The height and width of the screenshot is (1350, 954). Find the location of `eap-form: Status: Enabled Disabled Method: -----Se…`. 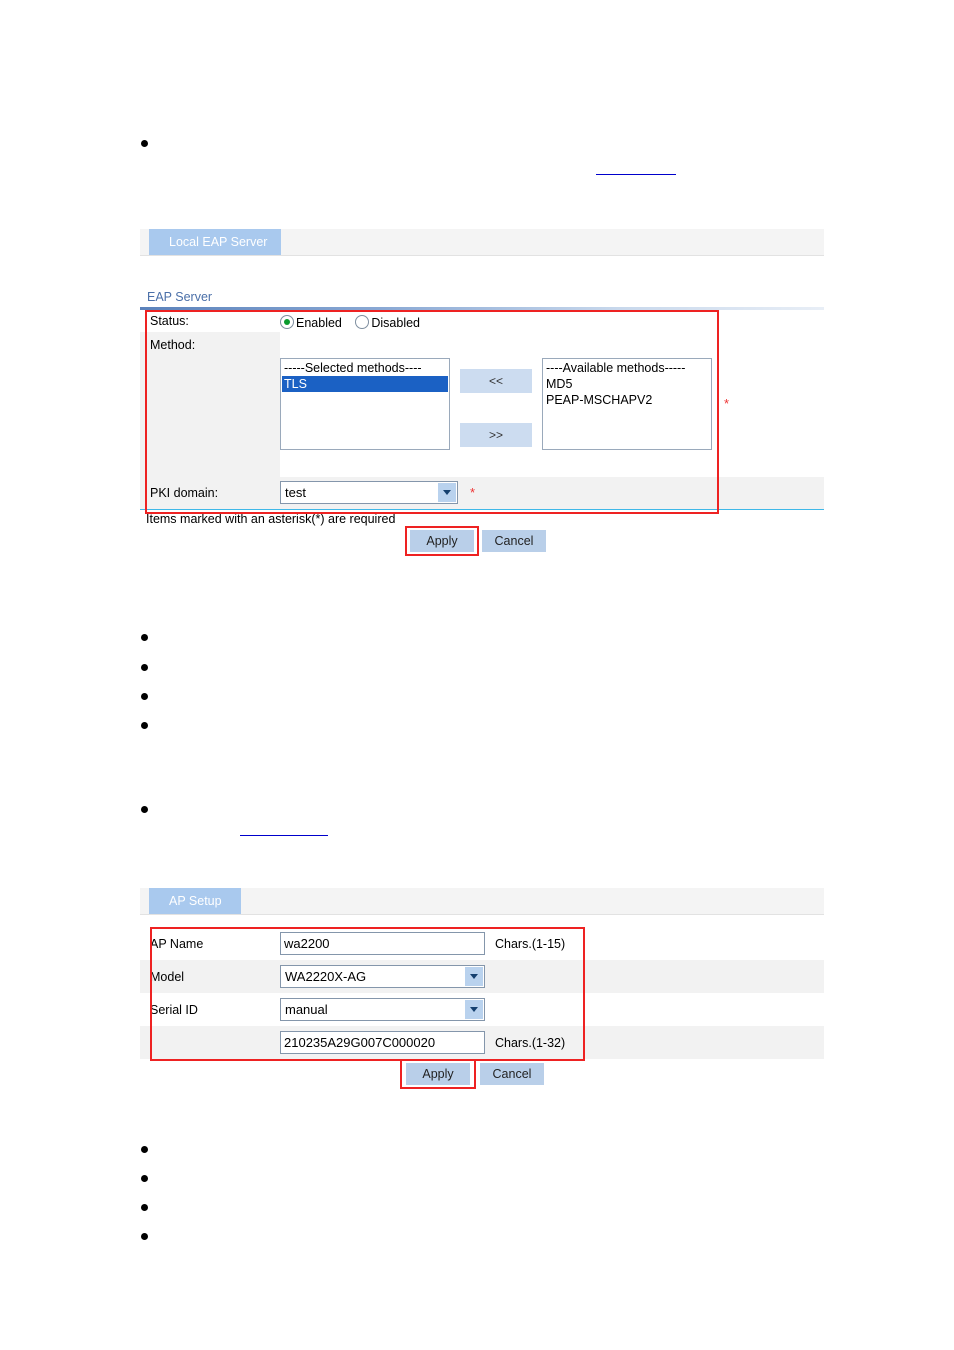

eap-form: Status: Enabled Disabled Method: -----Se… is located at coordinates (482, 412).